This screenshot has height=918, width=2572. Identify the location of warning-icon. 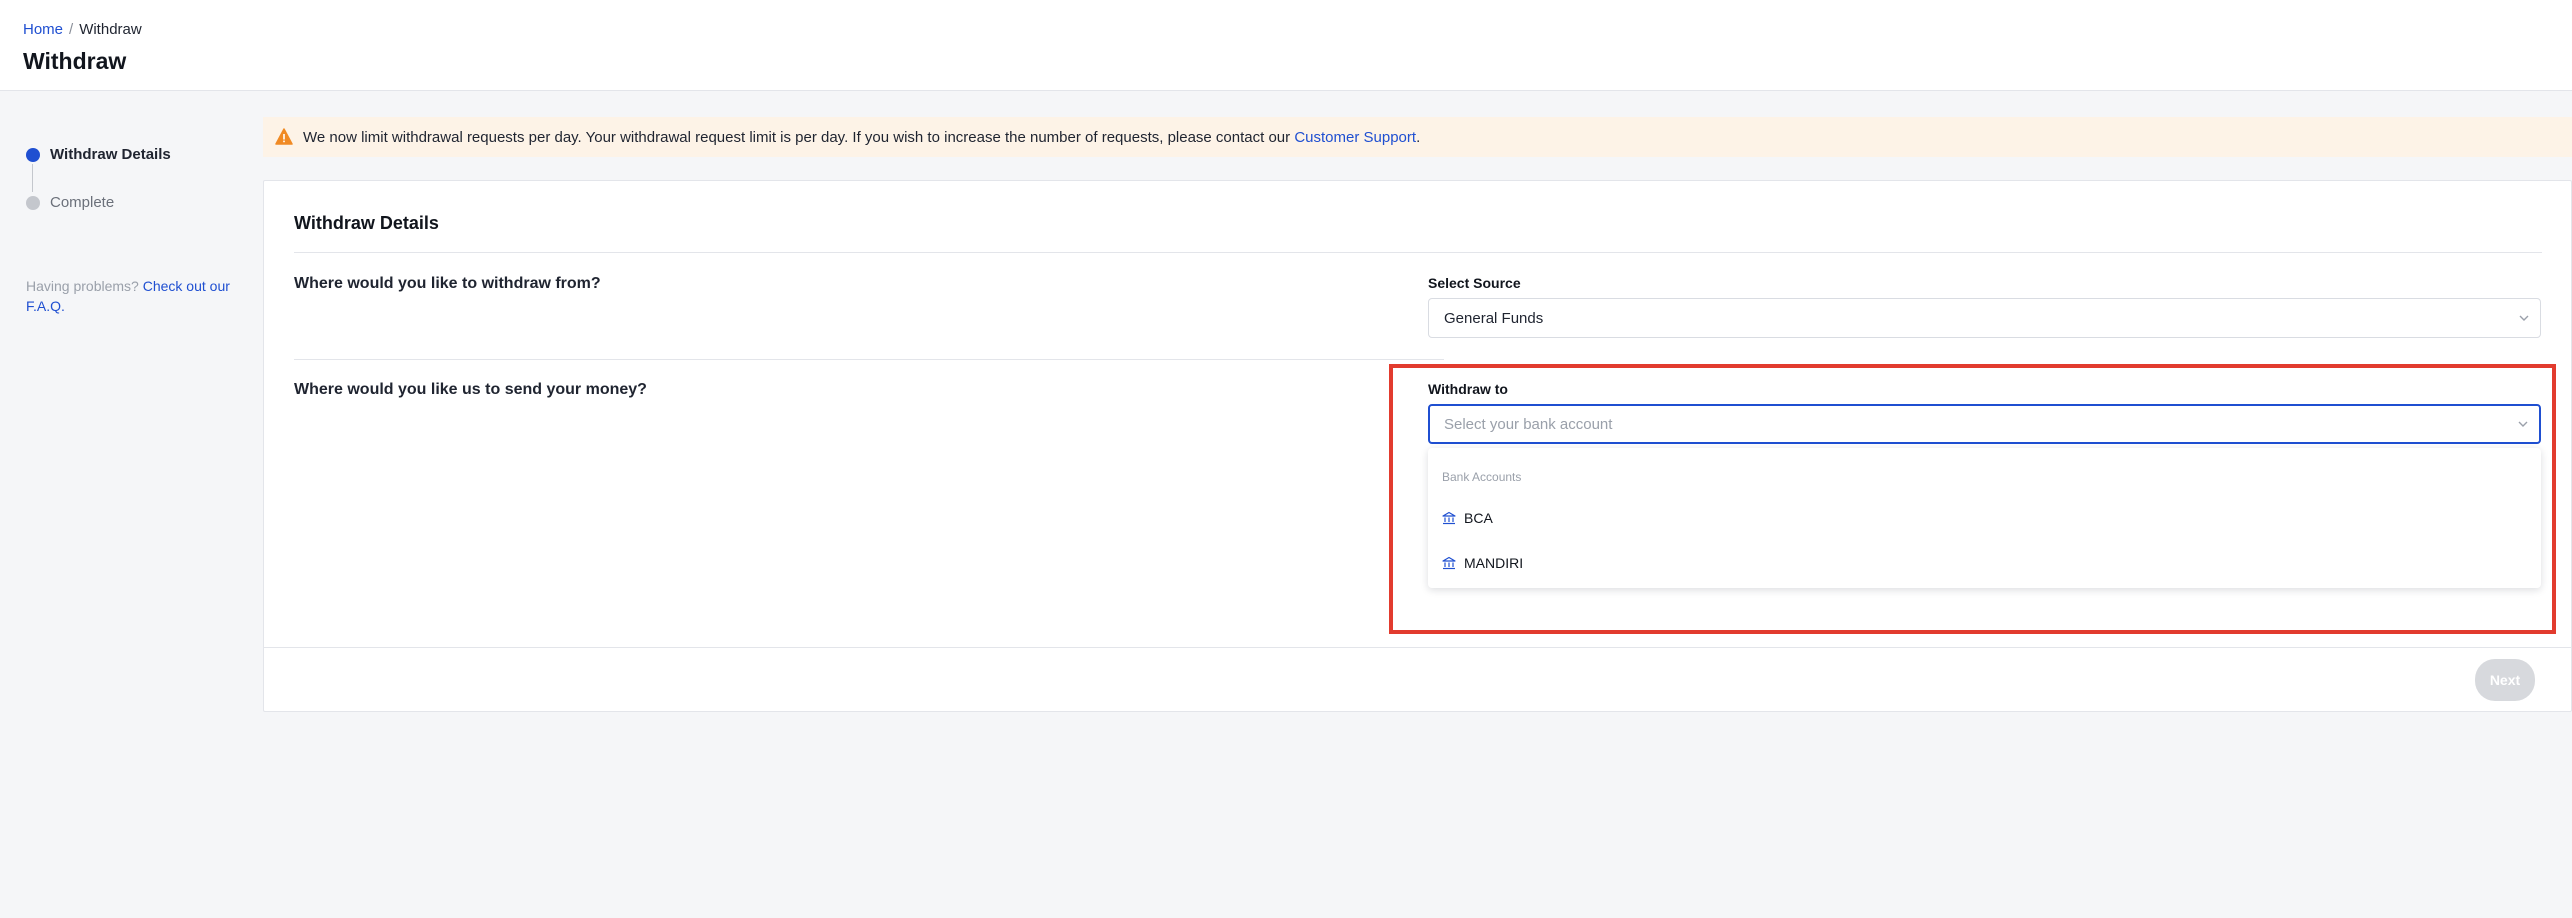
(284, 137).